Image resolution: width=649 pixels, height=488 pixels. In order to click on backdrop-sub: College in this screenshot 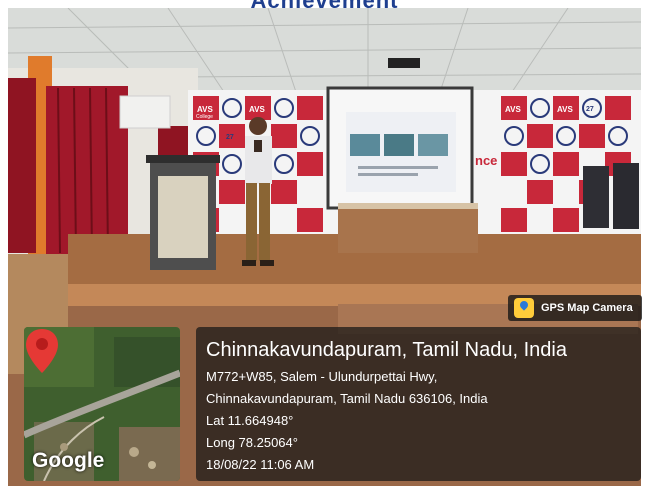, I will do `click(204, 117)`.